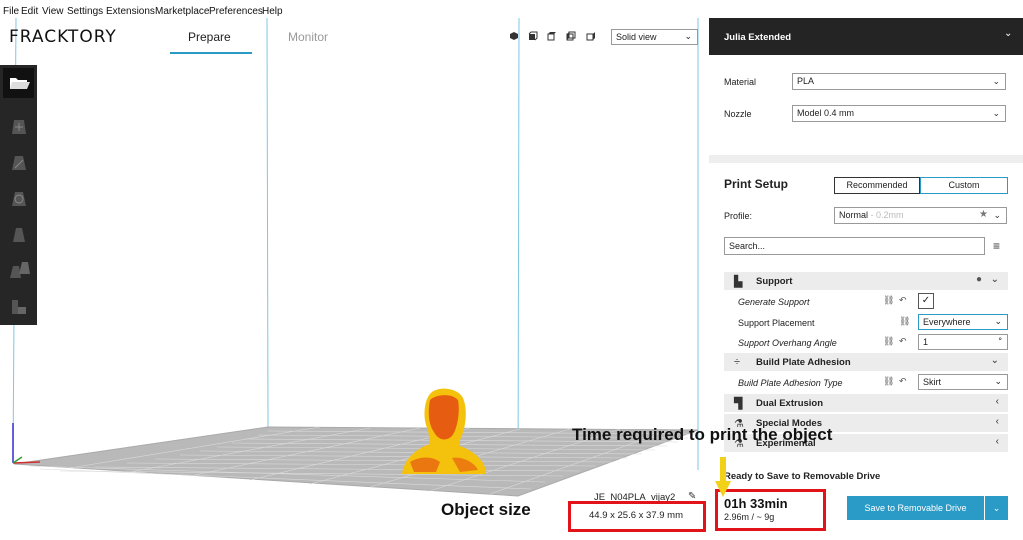 The image size is (1023, 540). I want to click on menu-preferences: Preferences, so click(236, 11).